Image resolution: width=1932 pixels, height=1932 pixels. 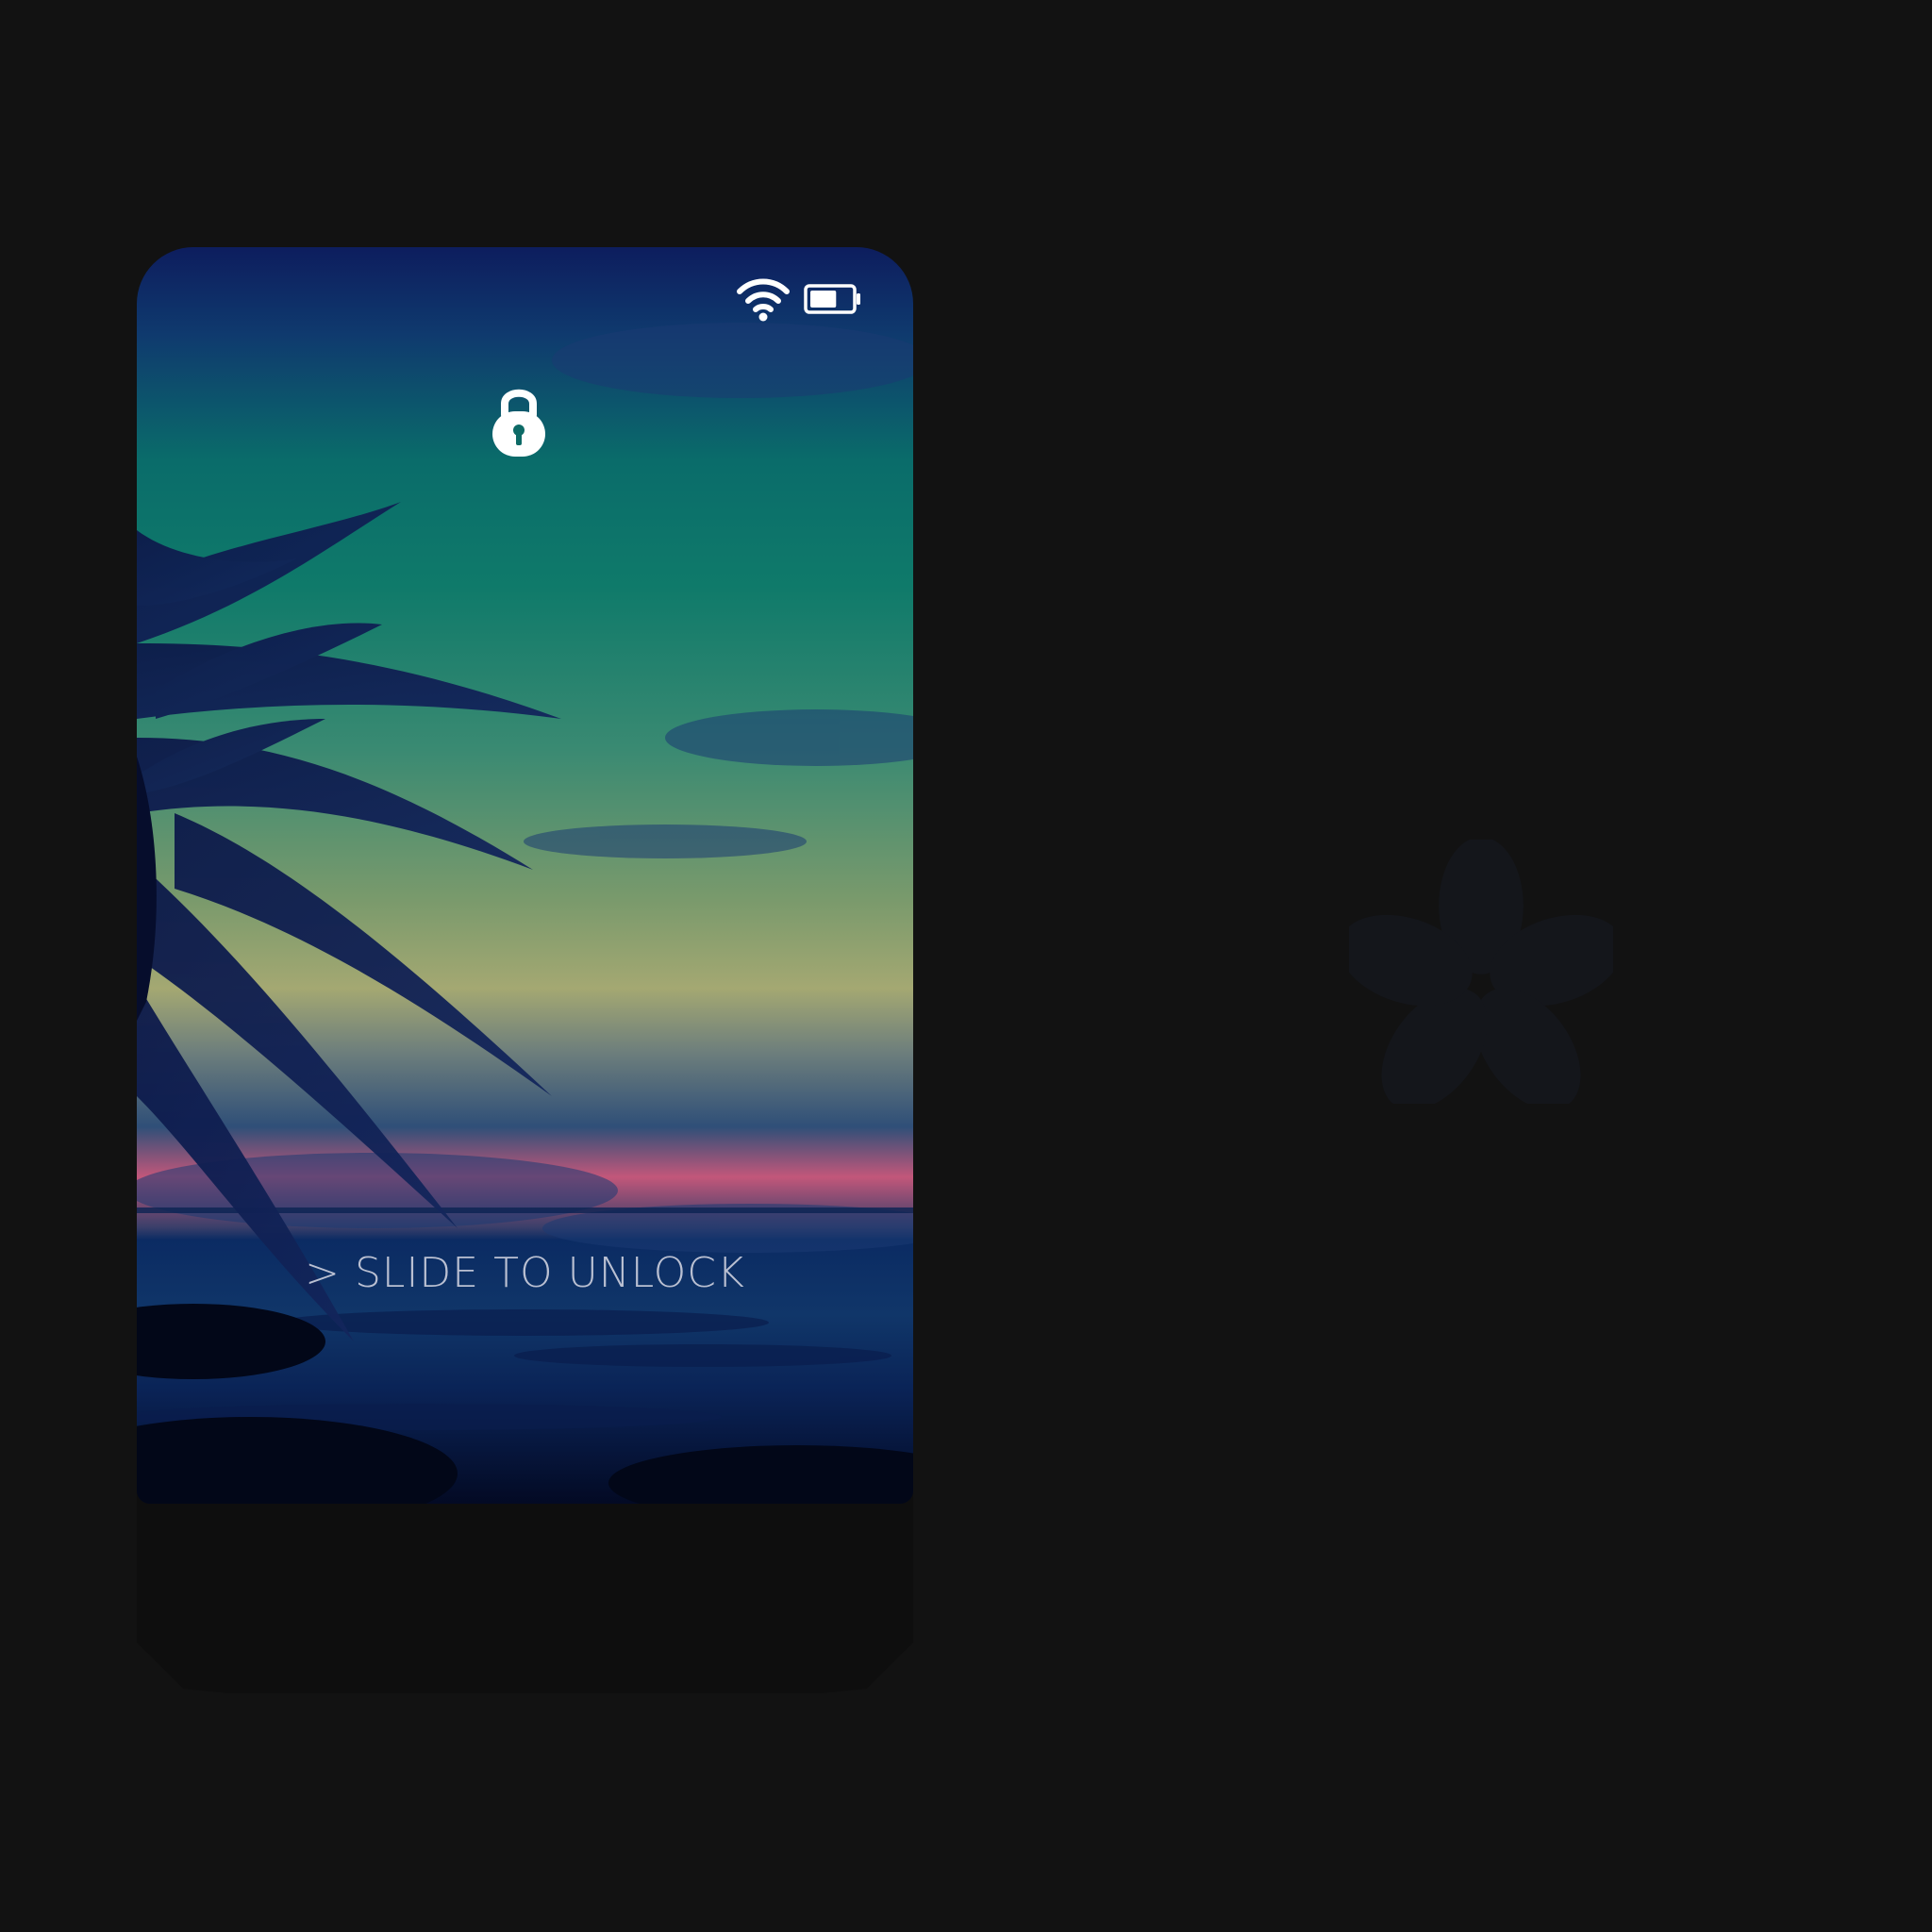 I want to click on battery-level, so click(x=823, y=299).